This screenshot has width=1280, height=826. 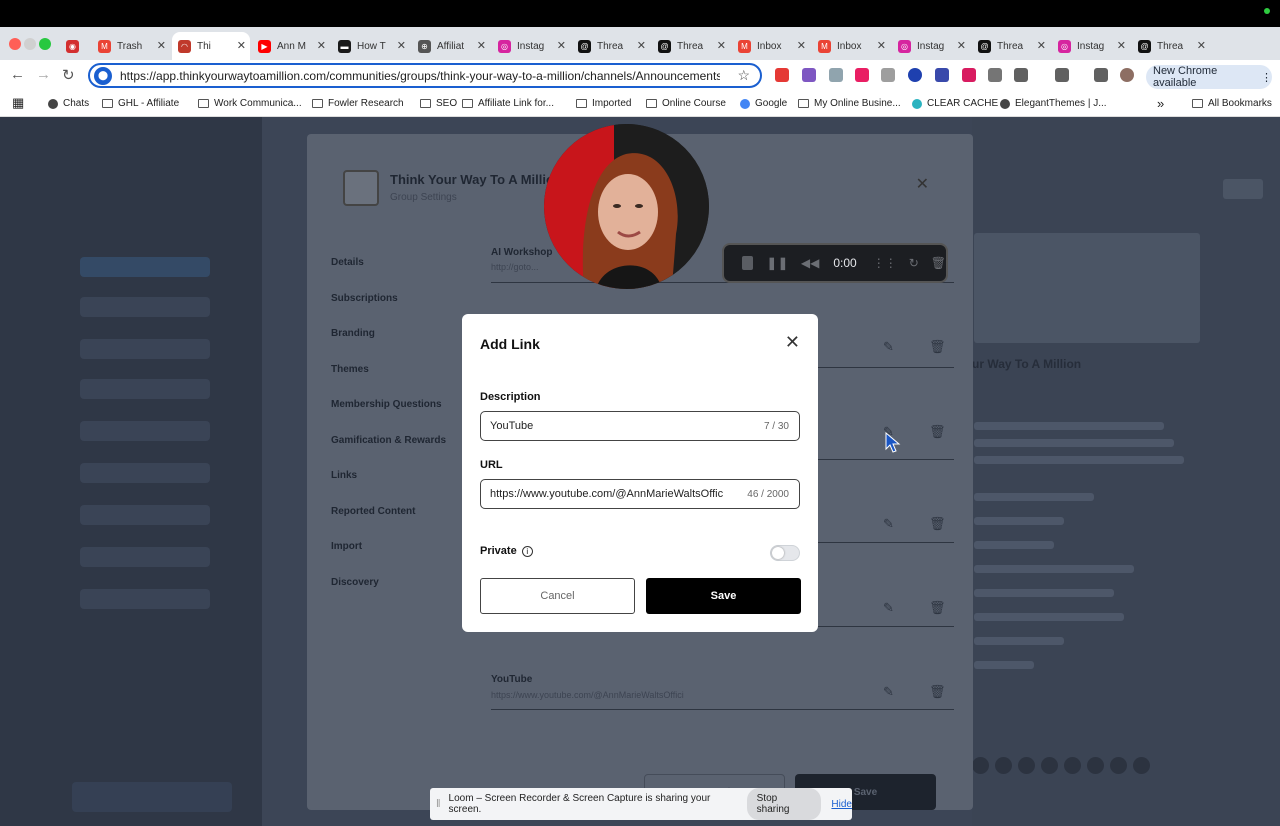 What do you see at coordinates (1101, 75) in the screenshot?
I see `media-control-icon` at bounding box center [1101, 75].